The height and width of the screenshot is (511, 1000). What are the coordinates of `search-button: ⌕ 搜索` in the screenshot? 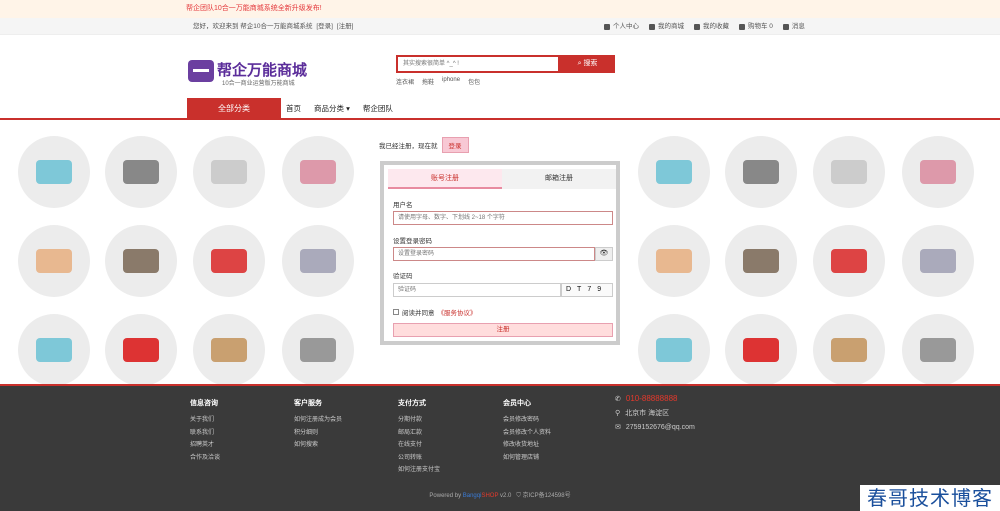 It's located at (587, 64).